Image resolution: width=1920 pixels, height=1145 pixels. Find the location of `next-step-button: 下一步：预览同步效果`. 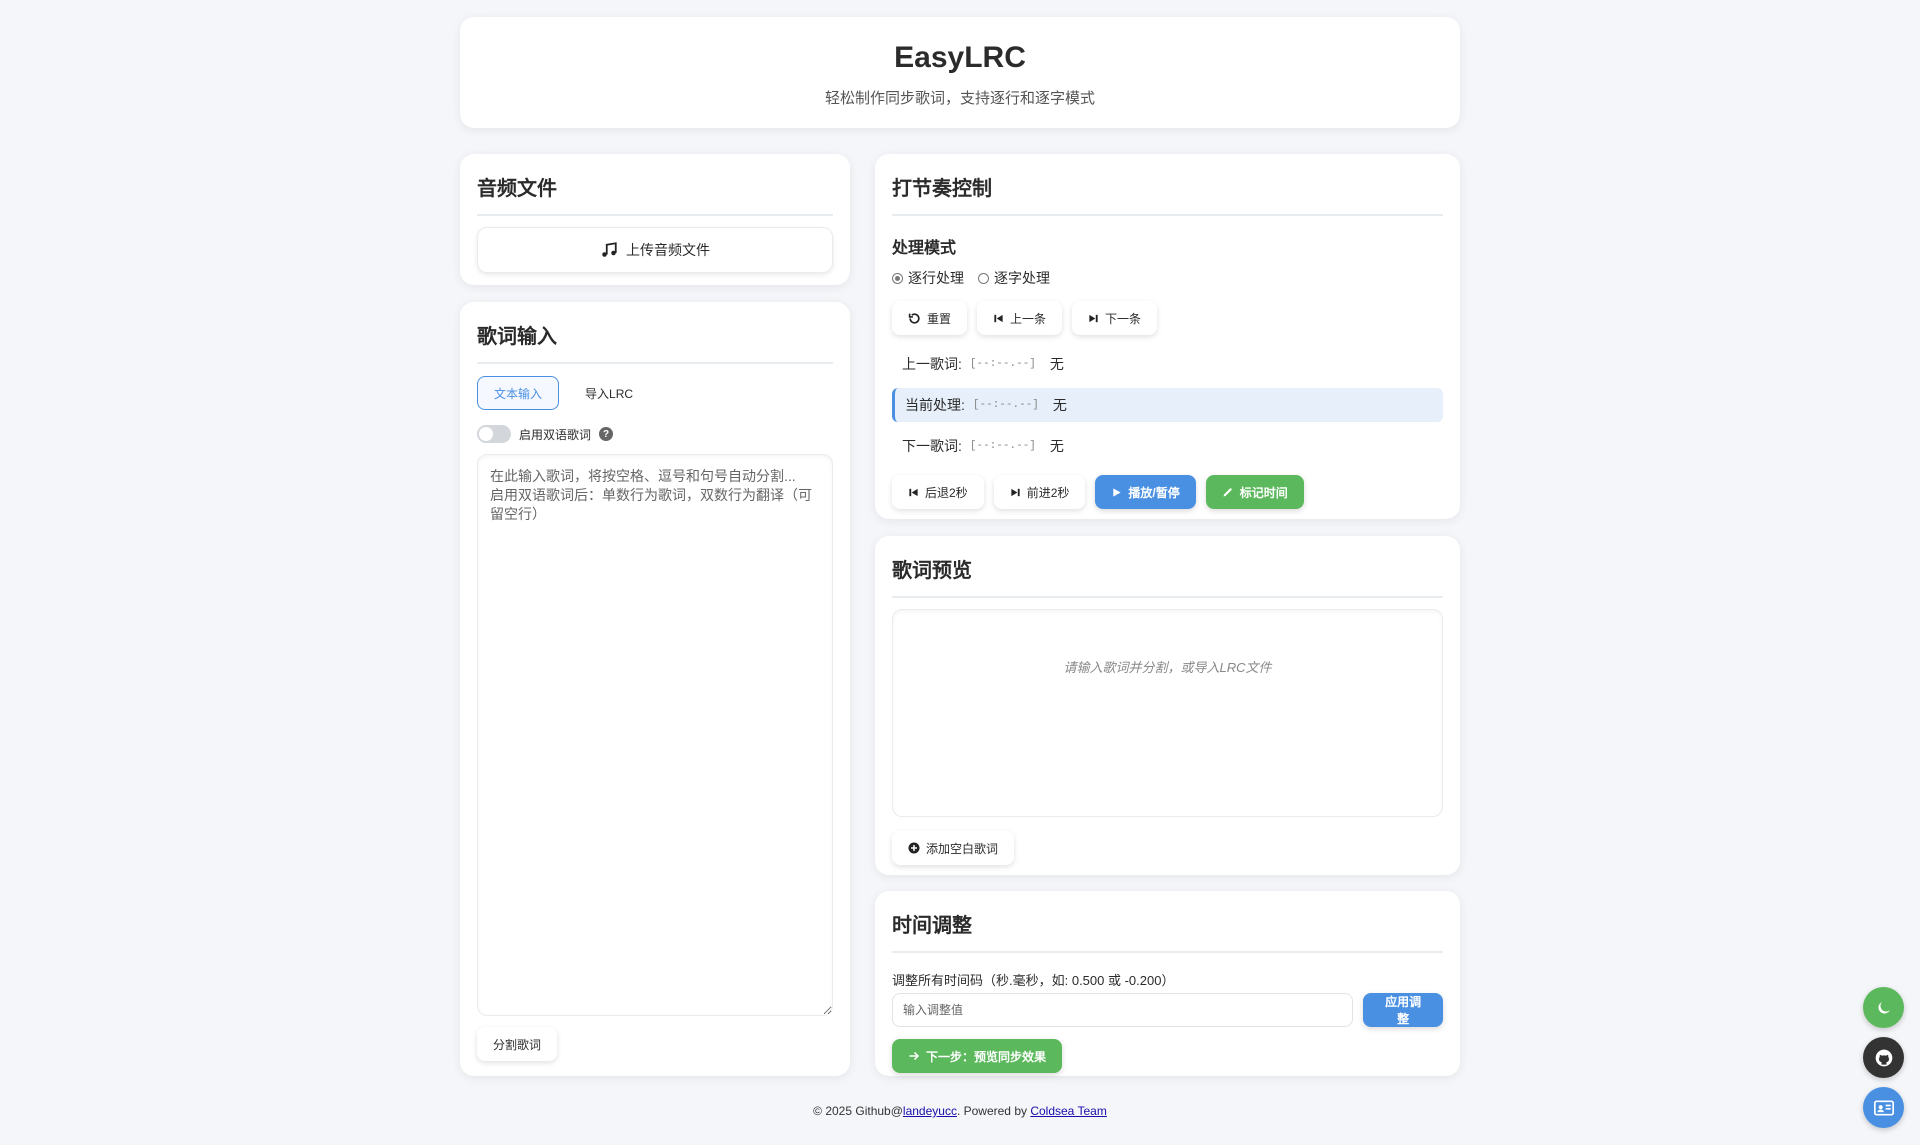

next-step-button: 下一步：预览同步效果 is located at coordinates (977, 1056).